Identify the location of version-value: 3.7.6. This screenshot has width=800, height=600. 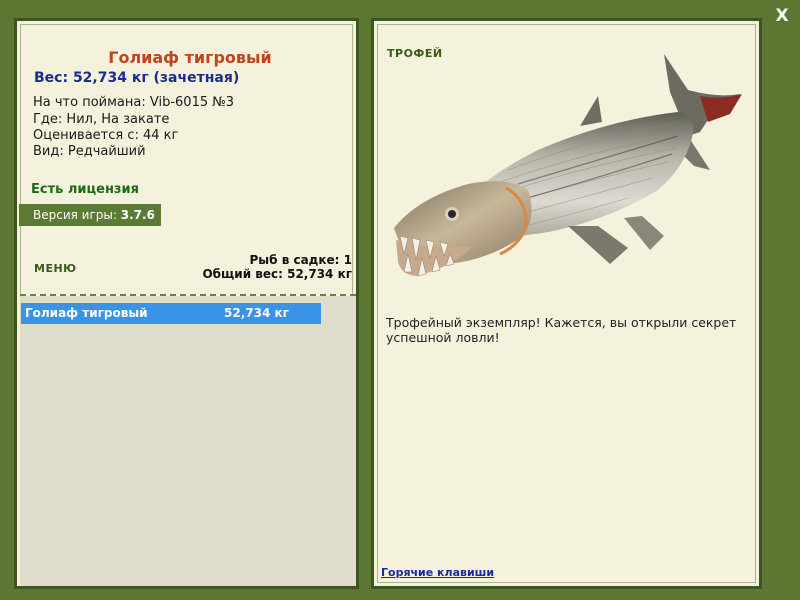
(137, 215).